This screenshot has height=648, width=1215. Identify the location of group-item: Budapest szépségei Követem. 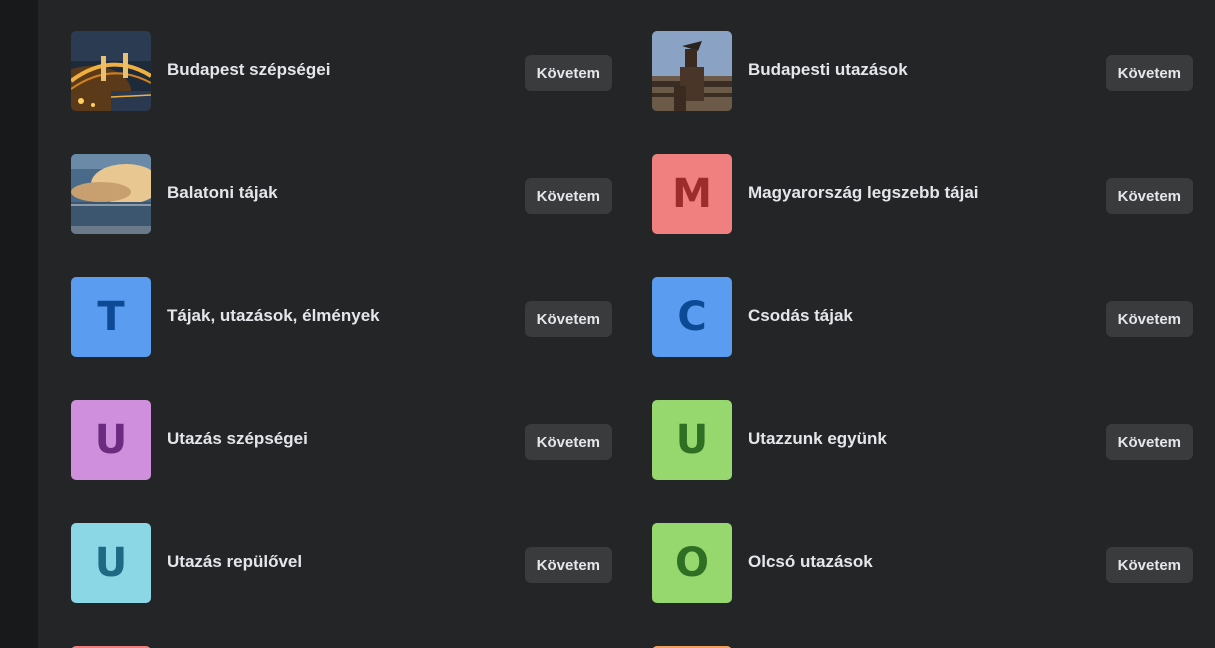
(341, 71).